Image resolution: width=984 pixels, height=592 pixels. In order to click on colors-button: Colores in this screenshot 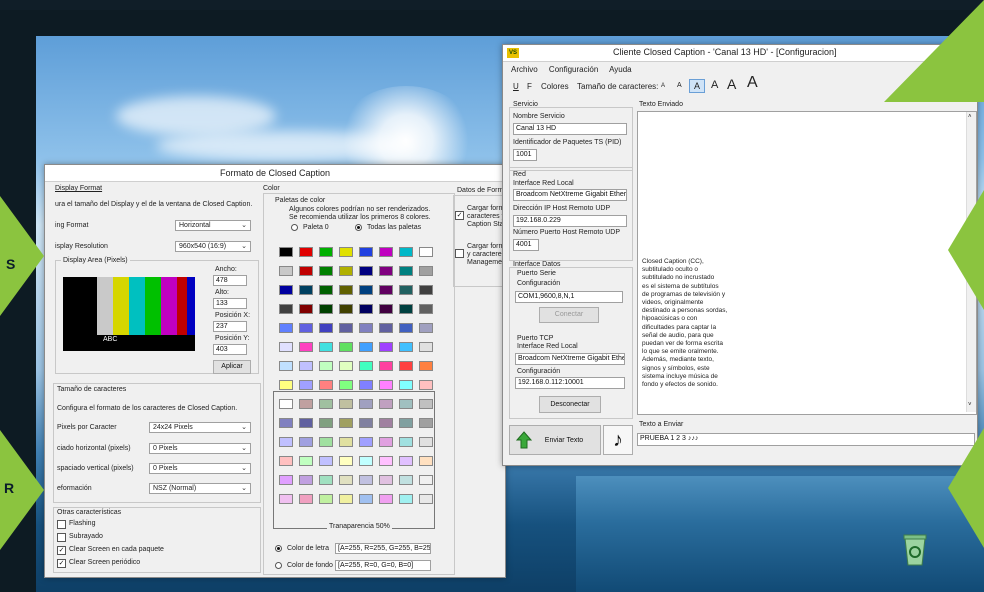, I will do `click(555, 86)`.